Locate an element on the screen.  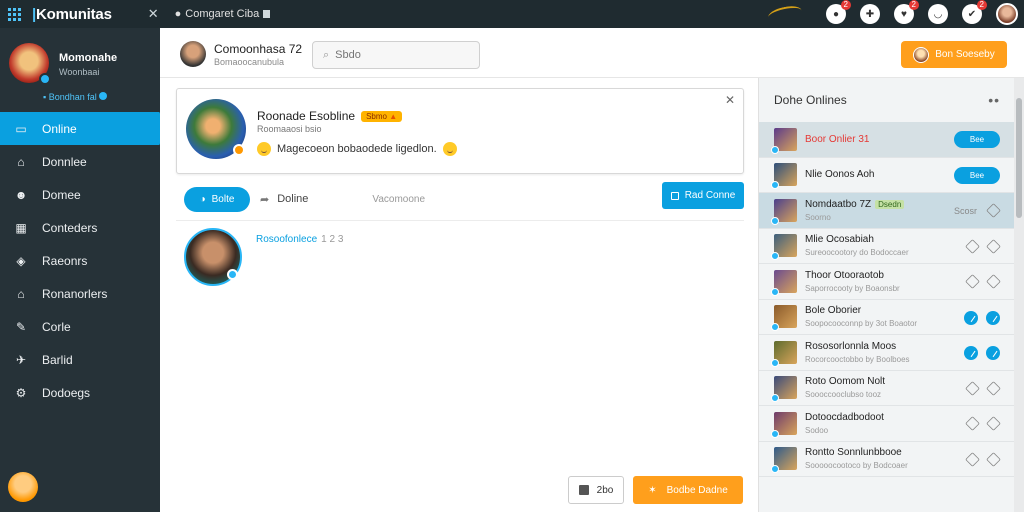
more-icon: •• is located at coordinates (994, 100).